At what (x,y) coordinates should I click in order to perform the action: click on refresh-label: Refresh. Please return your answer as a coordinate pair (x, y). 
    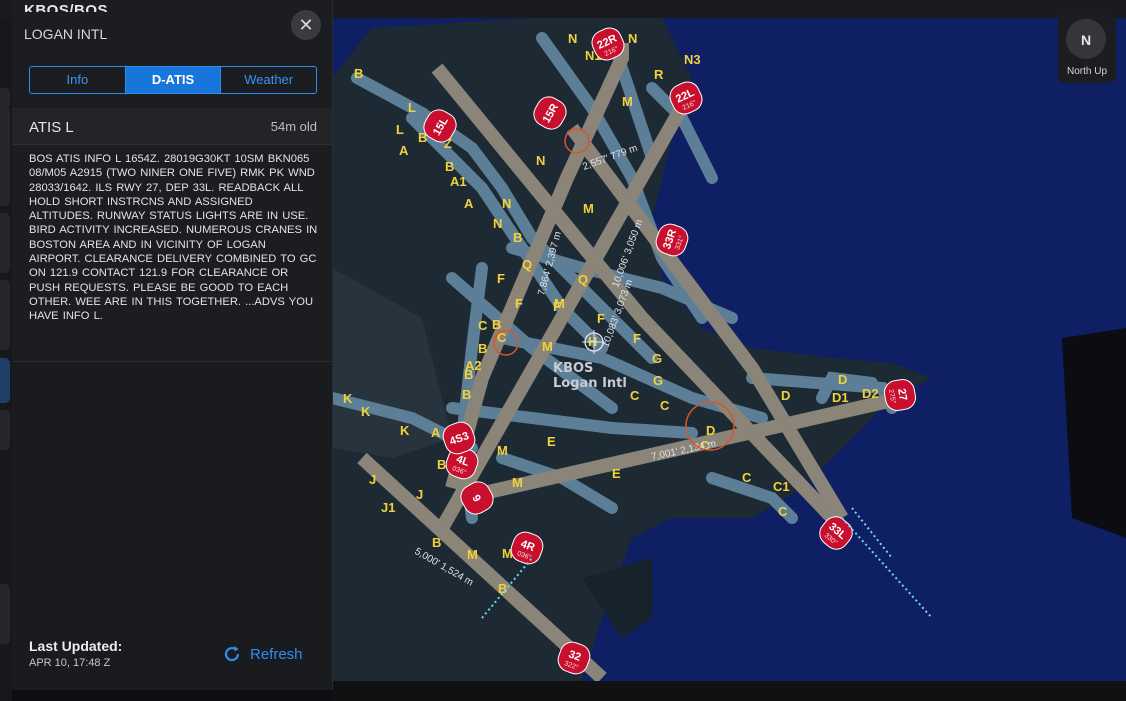
    Looking at the image, I should click on (276, 654).